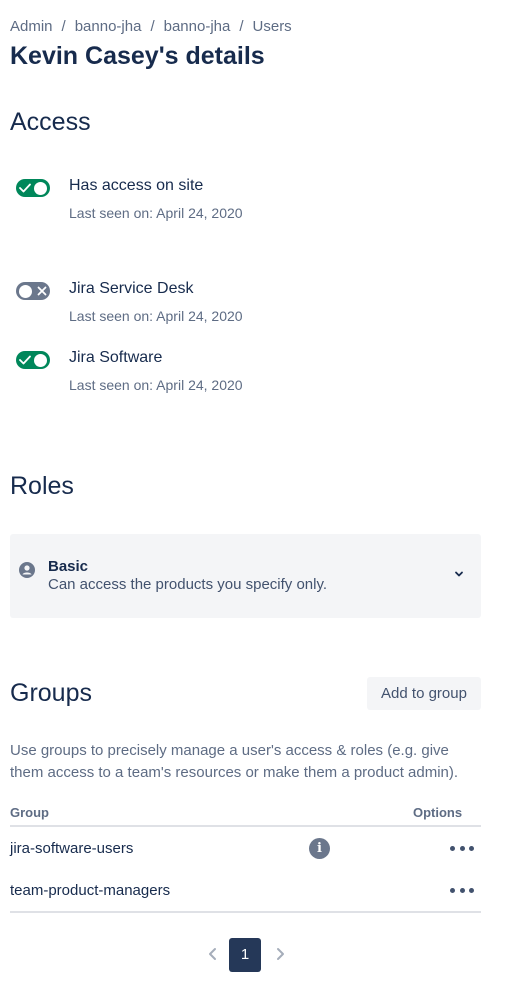 This screenshot has width=524, height=999. I want to click on jira-service-desk-label: Jira Service Desk, so click(131, 288).